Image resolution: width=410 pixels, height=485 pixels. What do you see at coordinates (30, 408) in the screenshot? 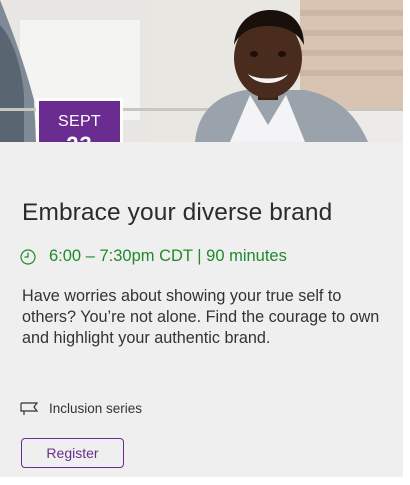
I see `flag-icon` at bounding box center [30, 408].